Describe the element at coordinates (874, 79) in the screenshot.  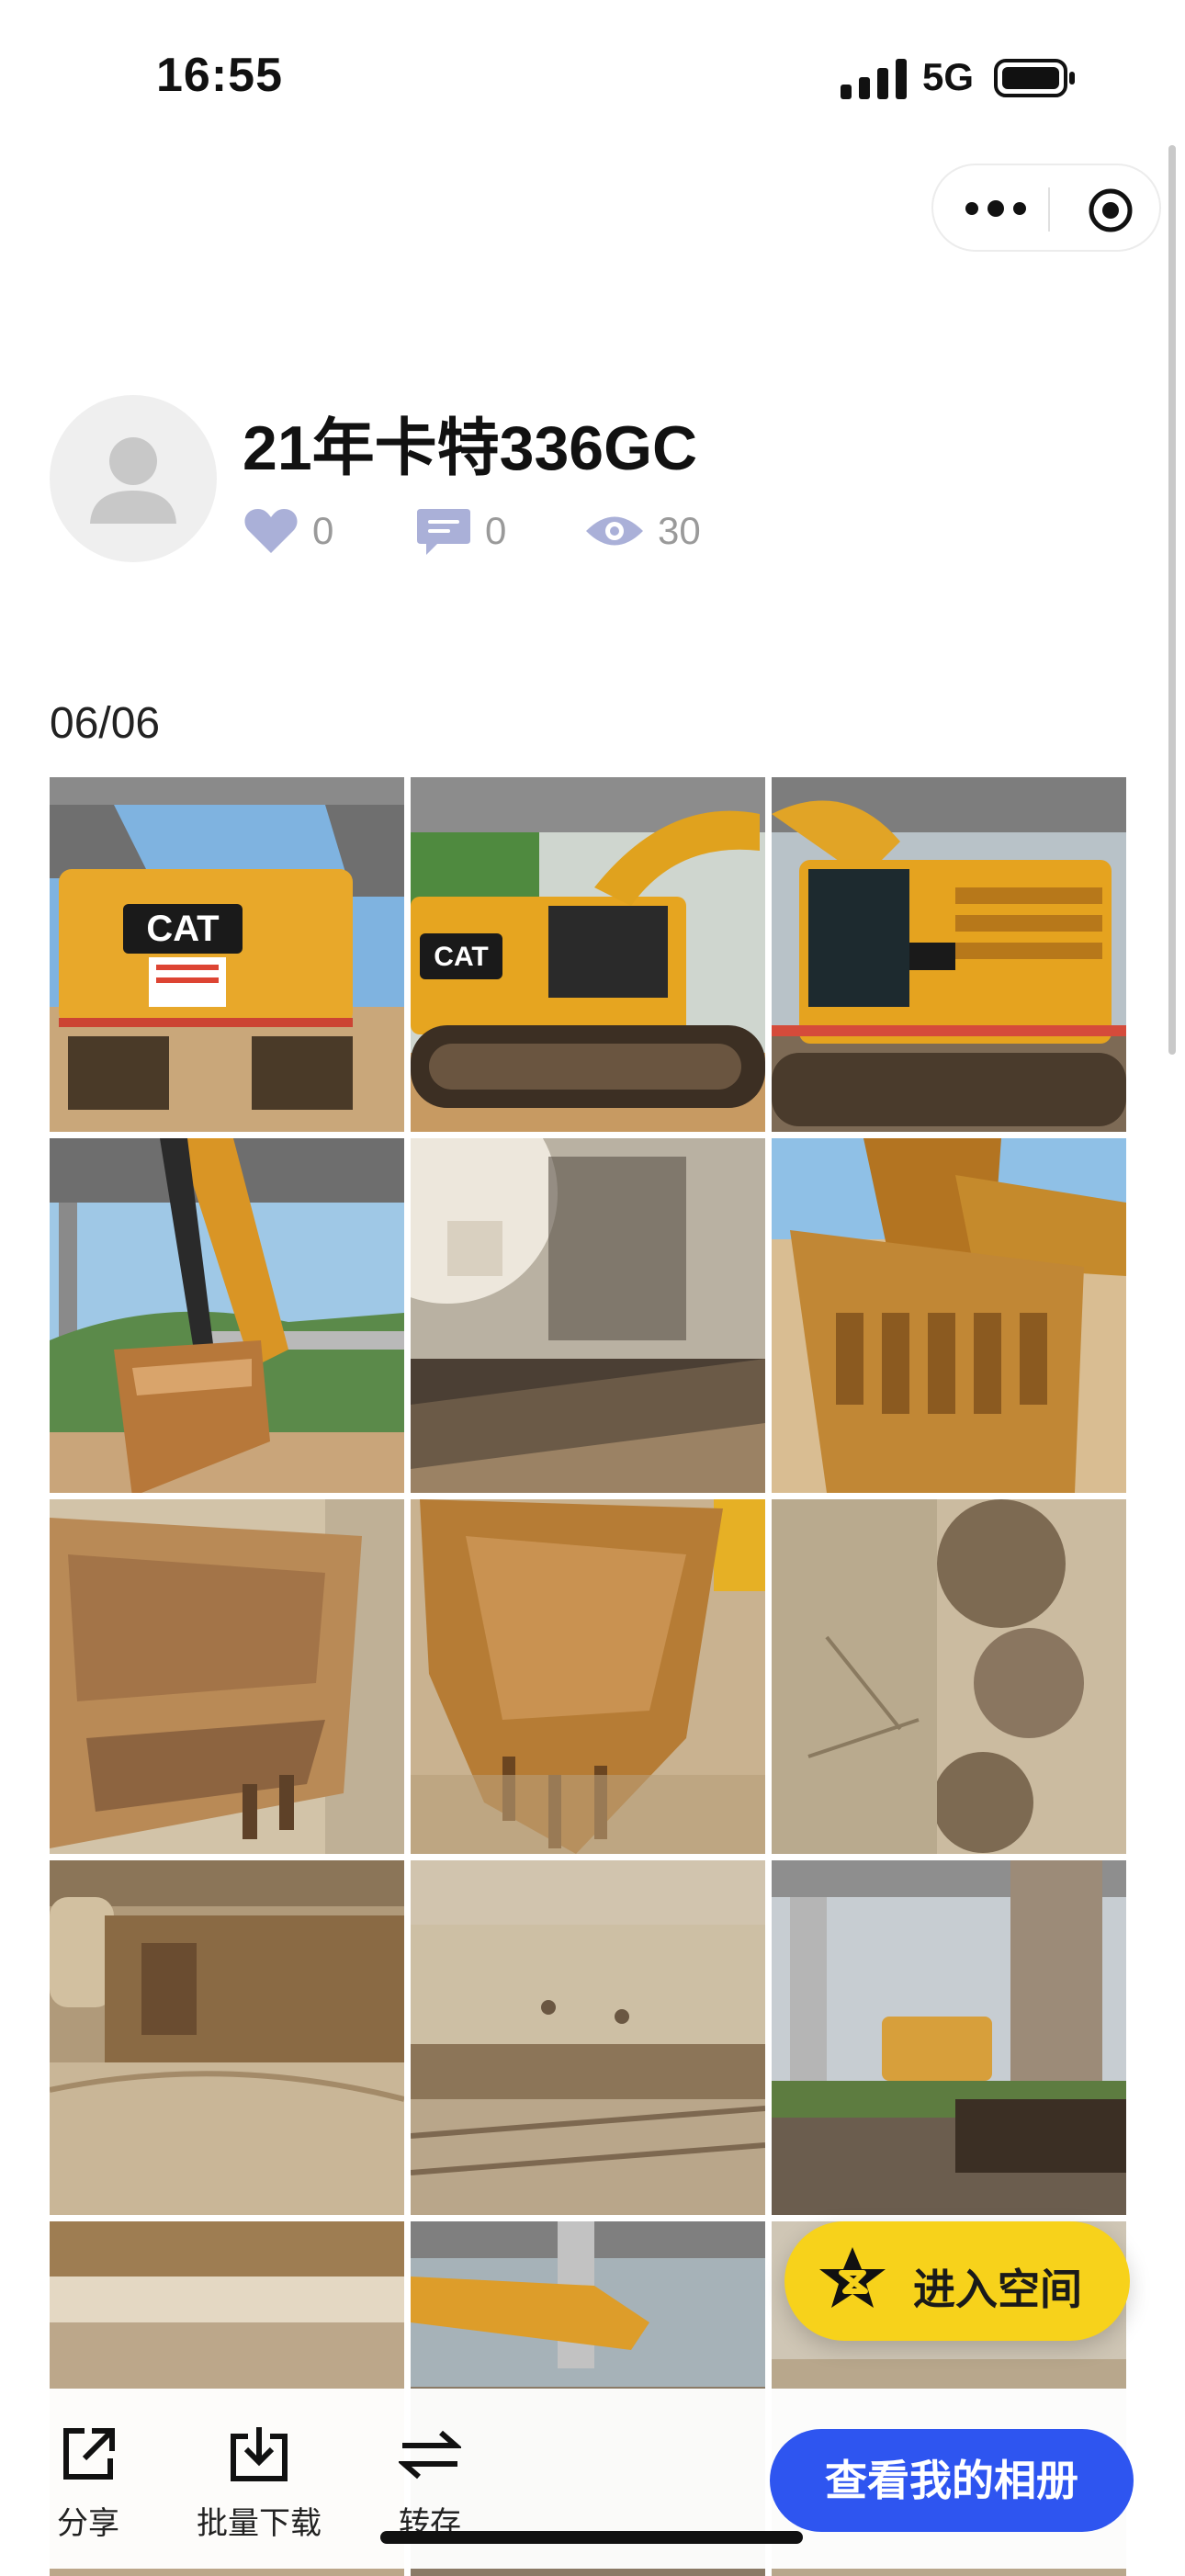
I see `signal-icon` at that location.